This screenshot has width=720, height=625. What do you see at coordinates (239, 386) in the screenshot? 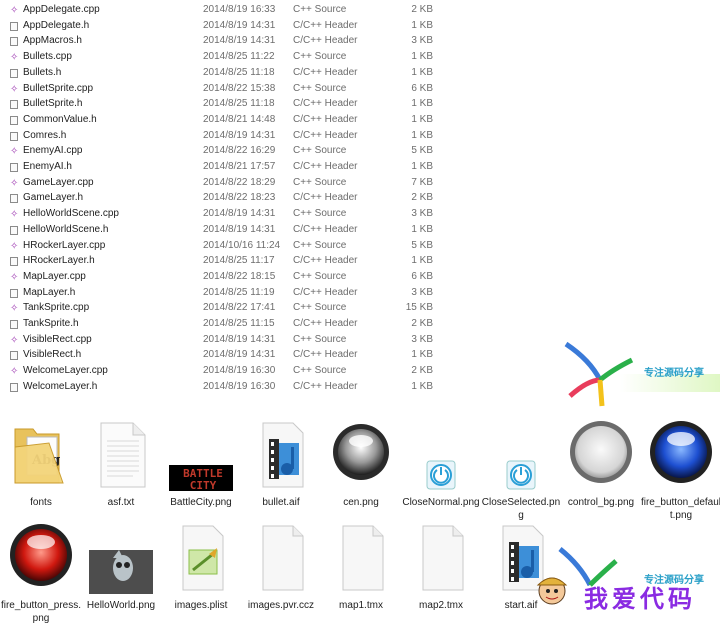
I see `file-date-modified: 2014/8/19 16:30` at bounding box center [239, 386].